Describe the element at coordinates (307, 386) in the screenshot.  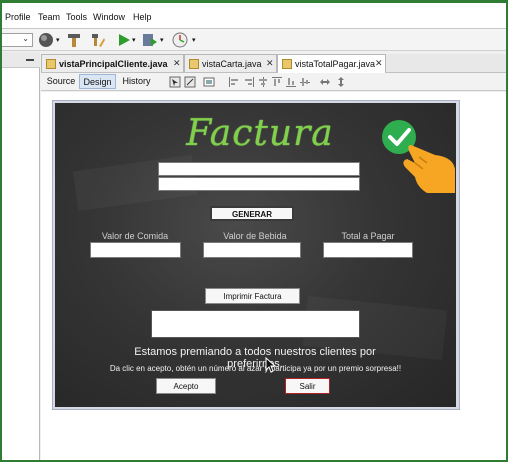
I see `exit-button: Salir` at that location.